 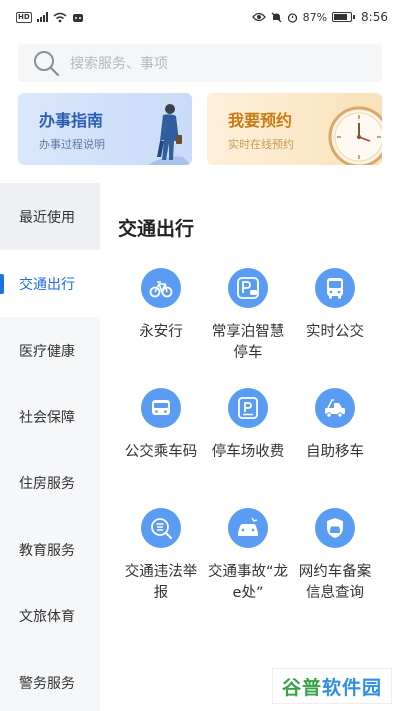 I want to click on sidebar-item-label: 最近使用, so click(x=47, y=217).